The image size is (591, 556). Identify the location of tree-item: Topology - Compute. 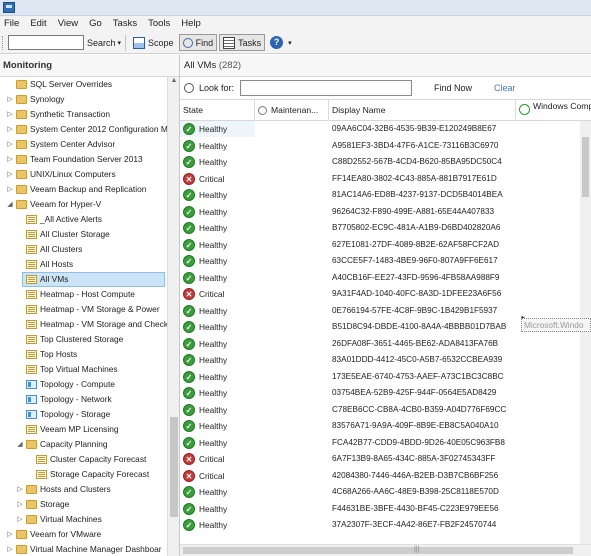
(83, 384).